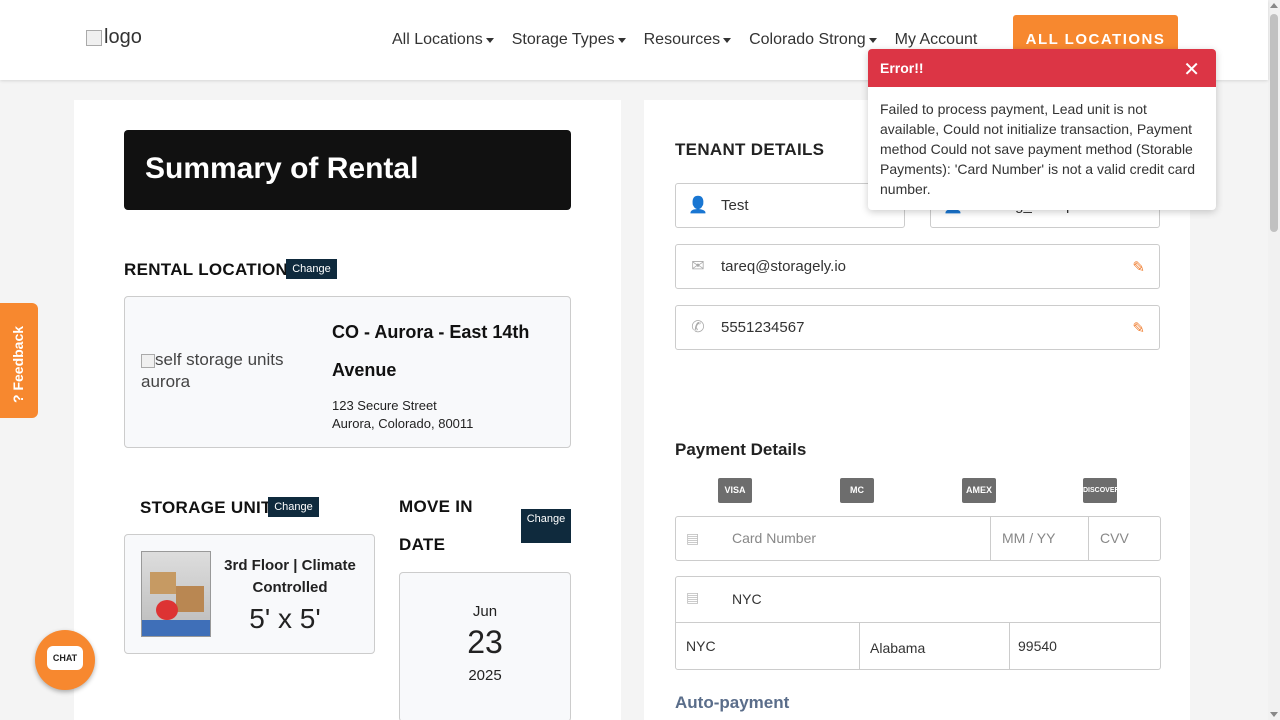 The width and height of the screenshot is (1280, 720). What do you see at coordinates (693, 597) in the screenshot?
I see `id-card-icon: ▤` at bounding box center [693, 597].